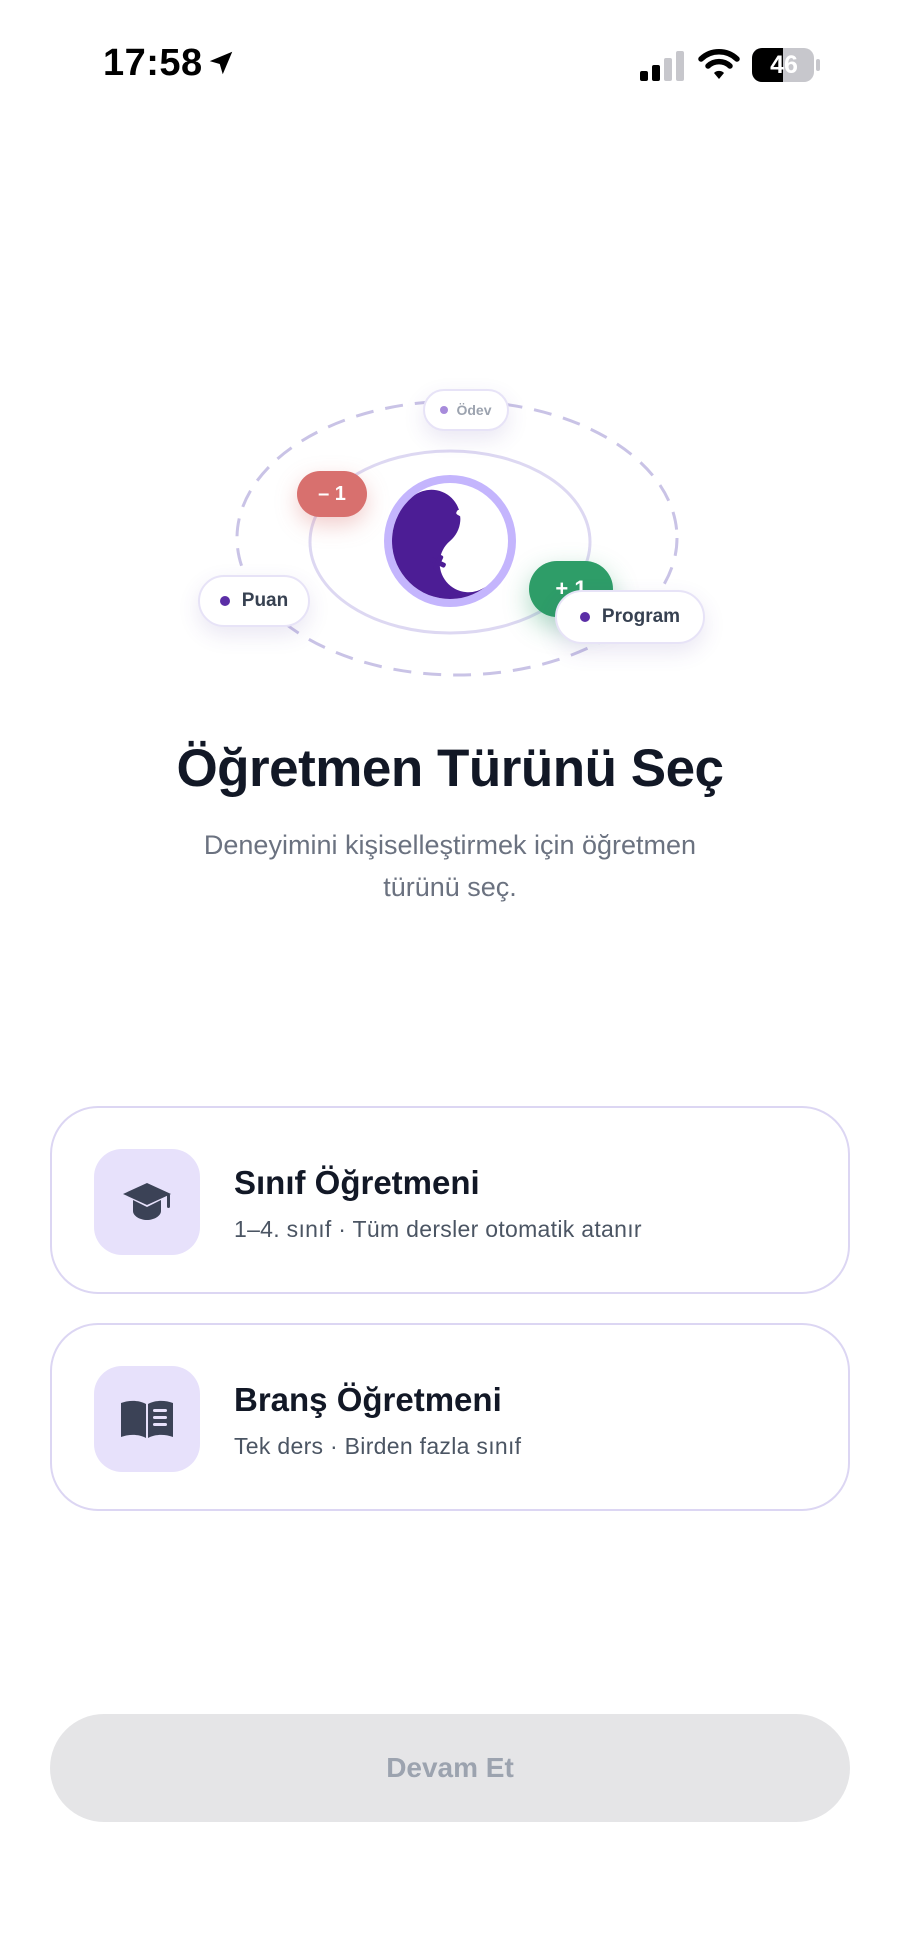 This screenshot has width=900, height=1955. I want to click on option-title: Branş Öğretmeni, so click(368, 1399).